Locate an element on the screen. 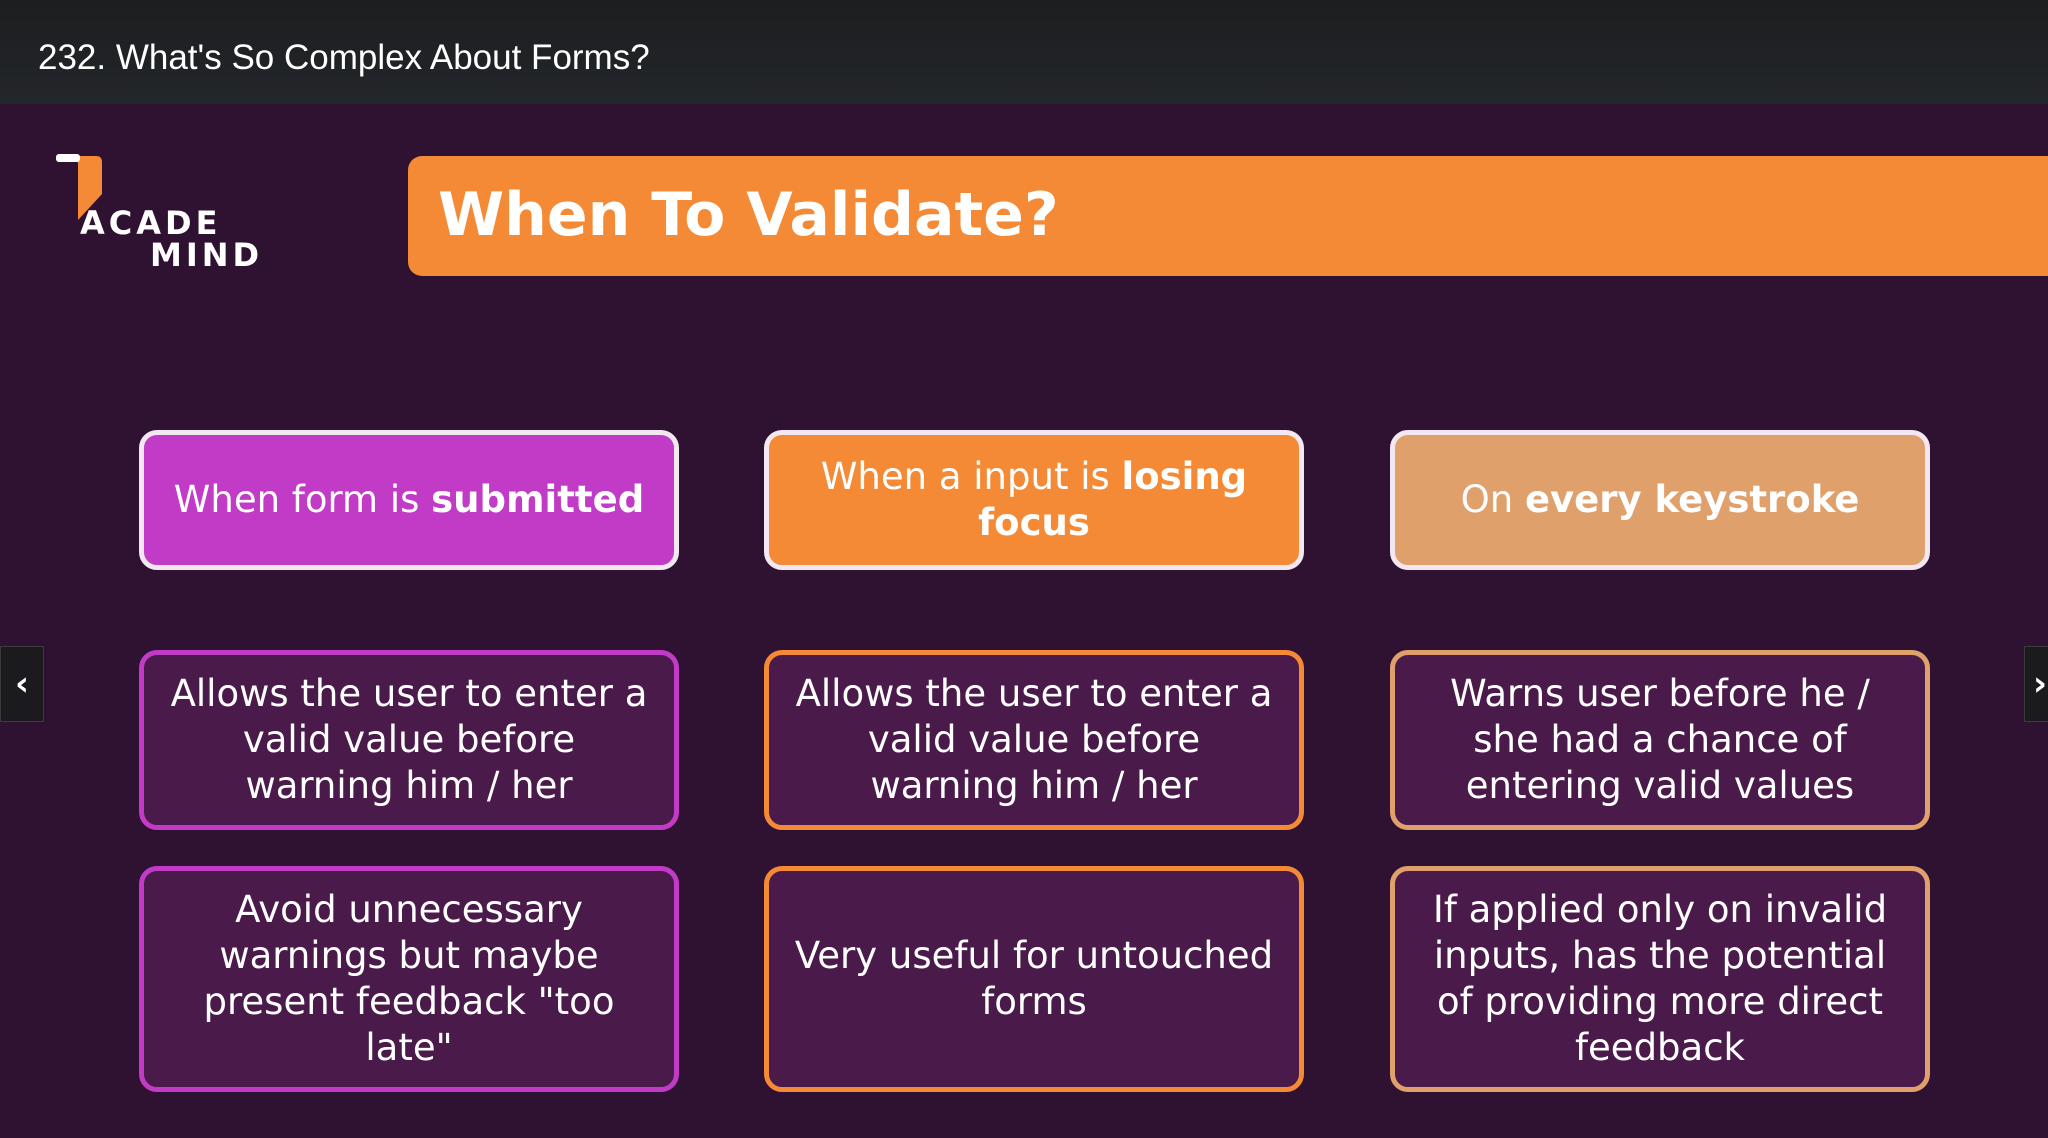 This screenshot has width=2048, height=1138. logo-text-line2: MIND is located at coordinates (207, 255).